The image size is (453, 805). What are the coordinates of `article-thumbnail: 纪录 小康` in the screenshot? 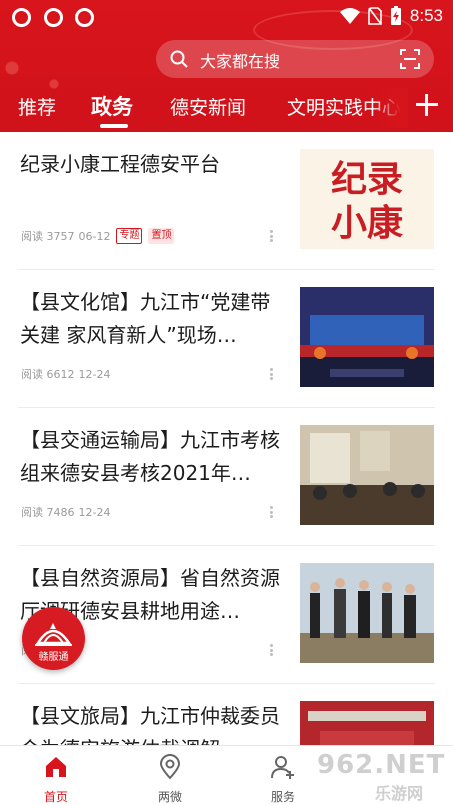 It's located at (367, 199).